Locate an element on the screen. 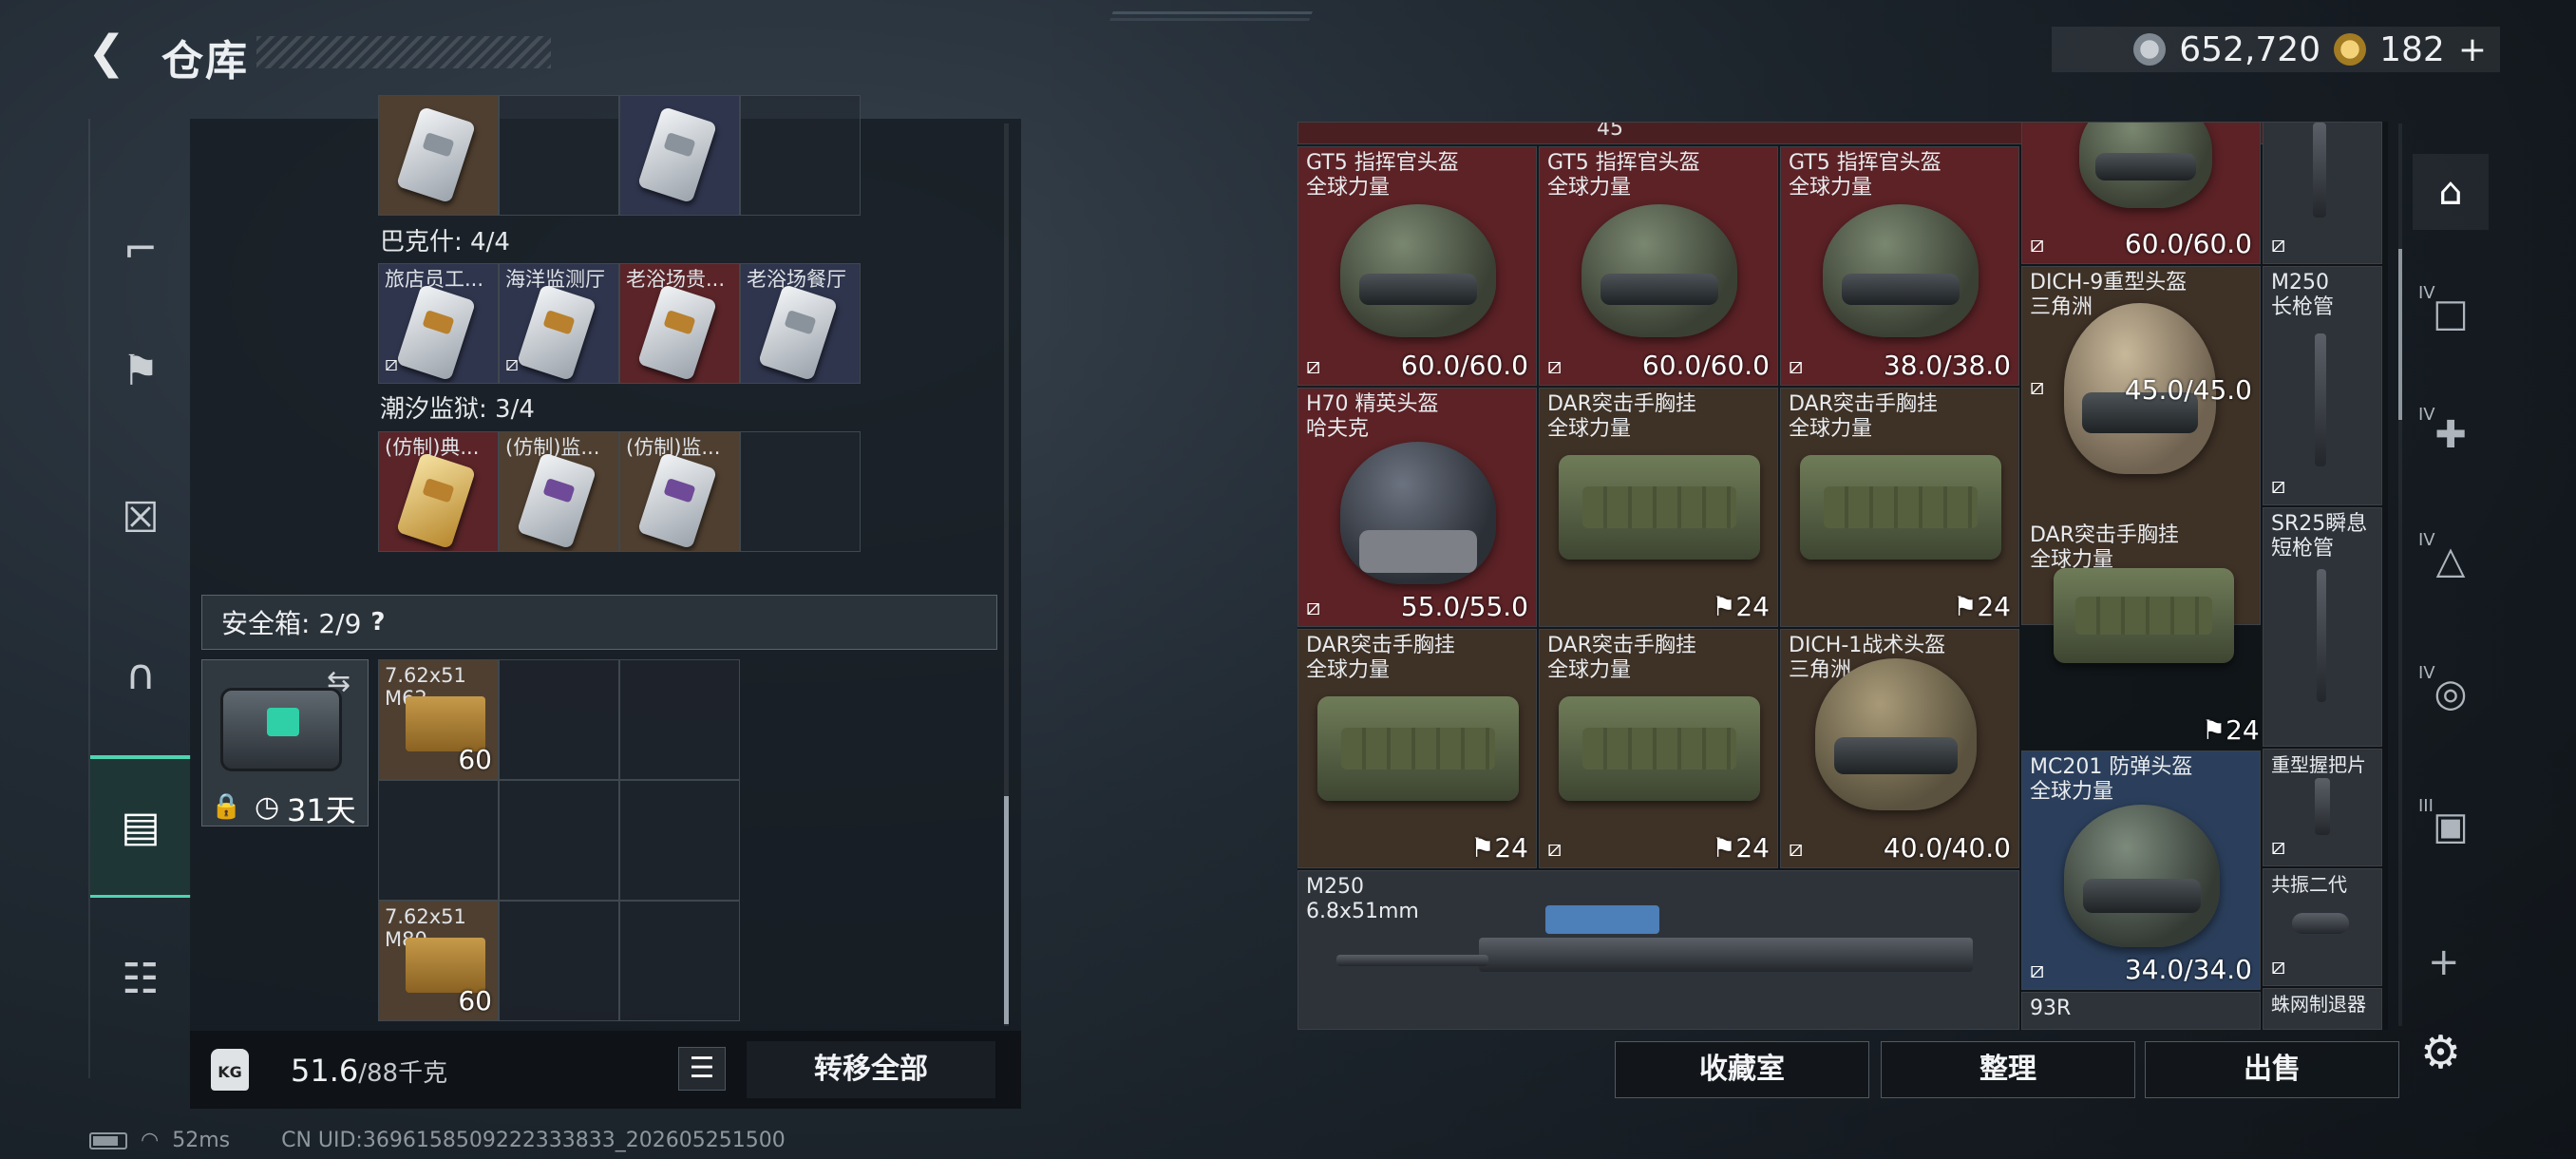  wifi-icon: ◠ is located at coordinates (150, 1140).